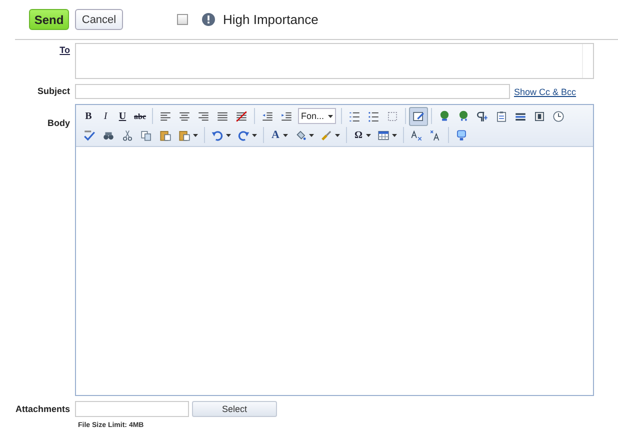  I want to click on dotted-square-icon, so click(393, 116).